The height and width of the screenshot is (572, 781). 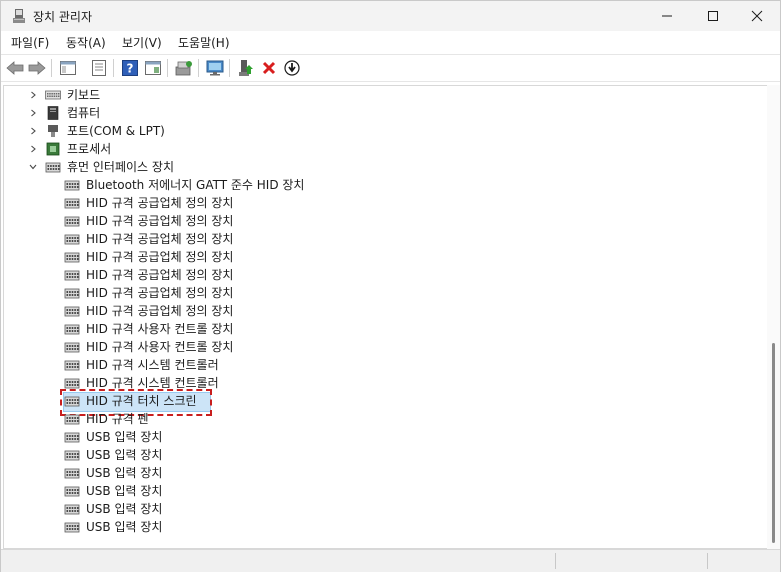 I want to click on device-row: Bluetooth 저에너지 GATT 준수 HID 장치, so click(x=374, y=185).